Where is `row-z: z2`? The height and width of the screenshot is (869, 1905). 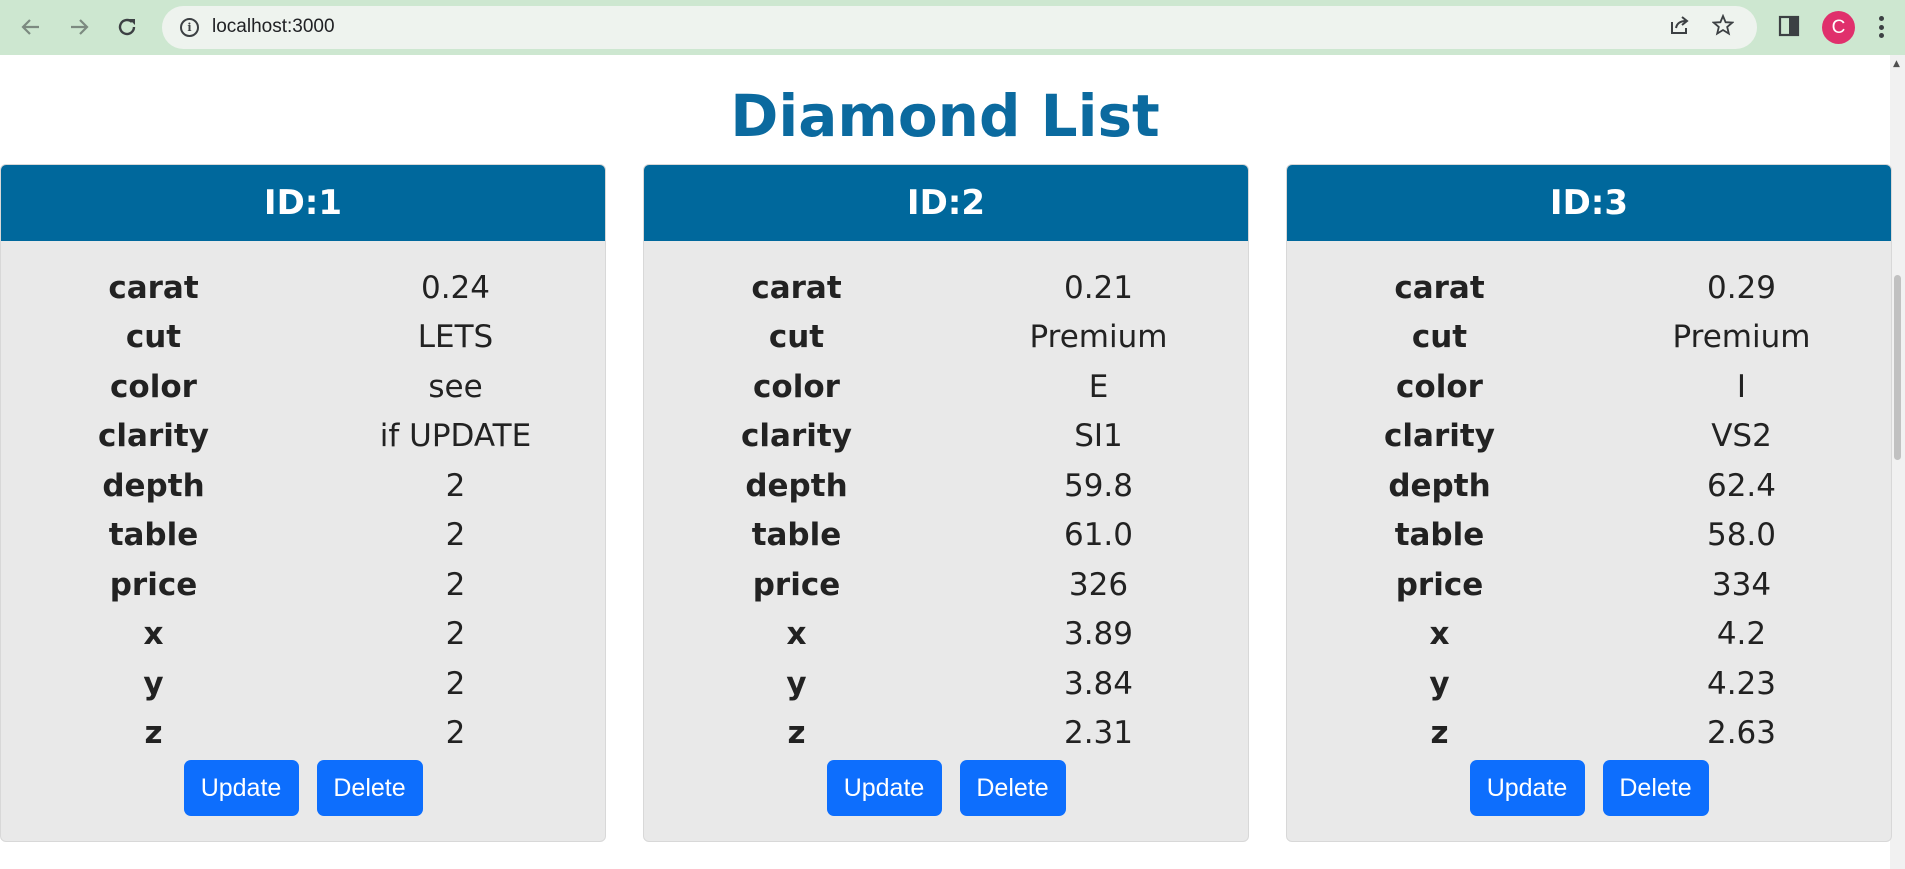
row-z: z2 is located at coordinates (303, 734).